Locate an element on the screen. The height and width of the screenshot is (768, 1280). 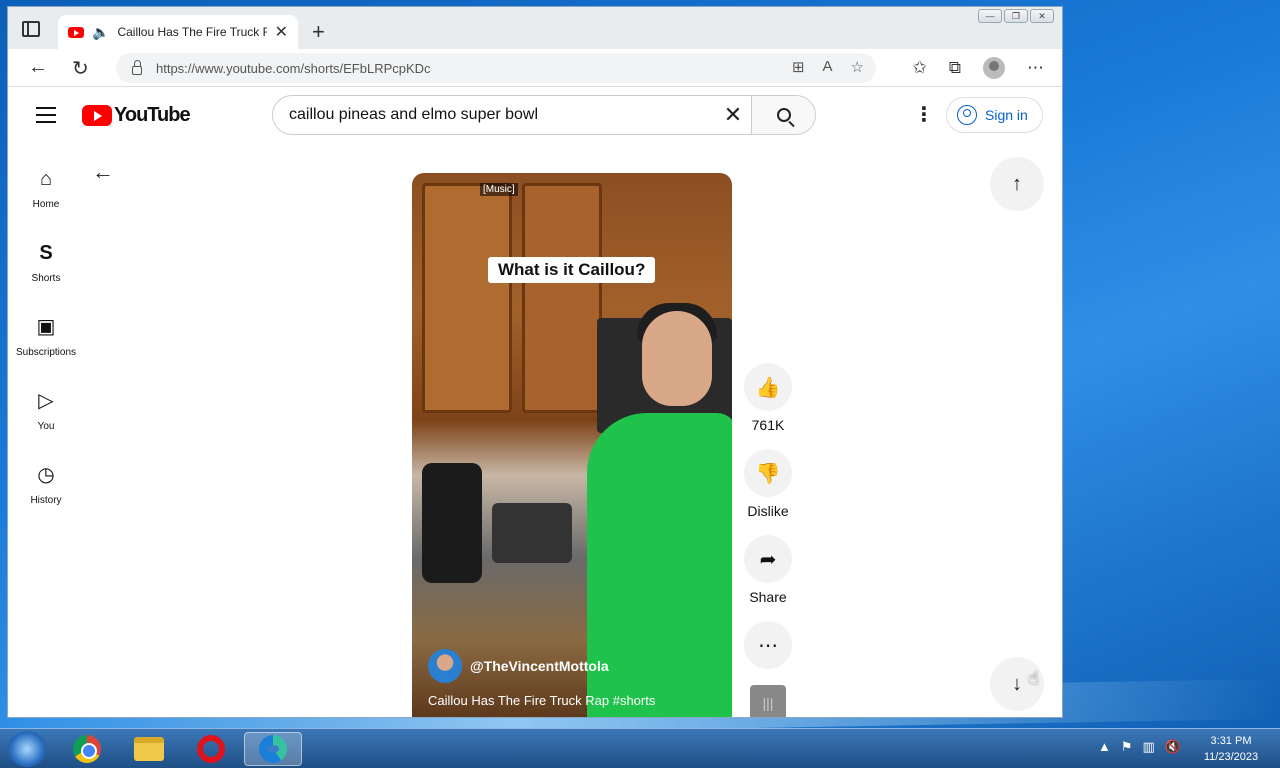
search-box: ✕ is located at coordinates (544, 115).